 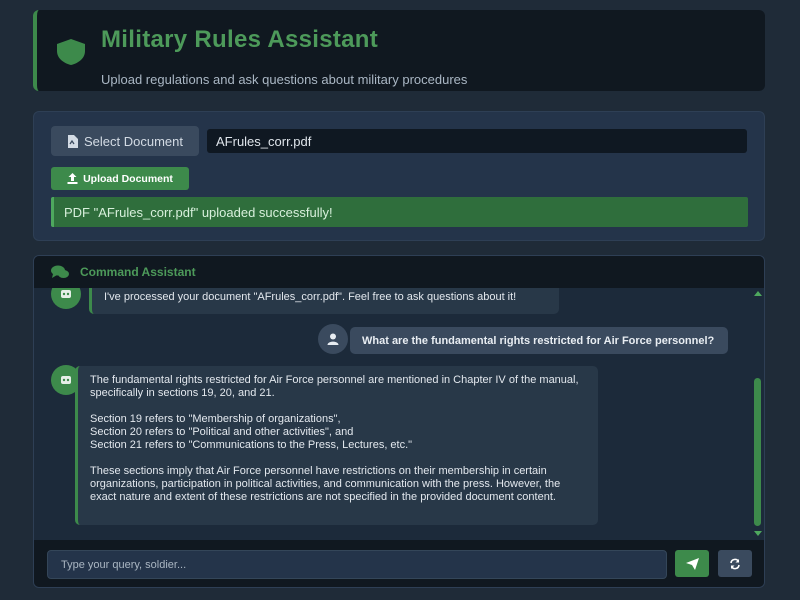 I want to click on paper-plane-icon, so click(x=692, y=563).